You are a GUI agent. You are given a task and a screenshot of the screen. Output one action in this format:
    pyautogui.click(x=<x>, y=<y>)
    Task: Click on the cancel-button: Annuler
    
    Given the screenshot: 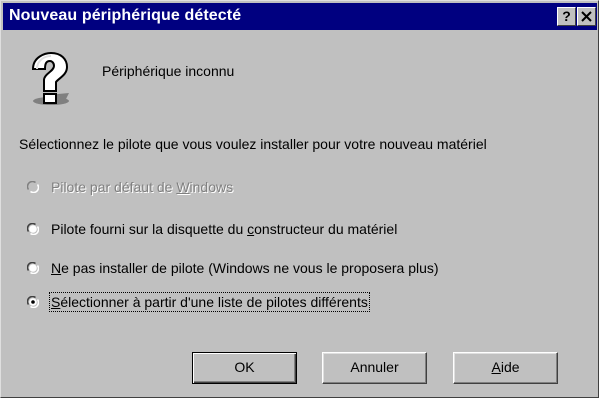 What is the action you would take?
    pyautogui.click(x=374, y=368)
    